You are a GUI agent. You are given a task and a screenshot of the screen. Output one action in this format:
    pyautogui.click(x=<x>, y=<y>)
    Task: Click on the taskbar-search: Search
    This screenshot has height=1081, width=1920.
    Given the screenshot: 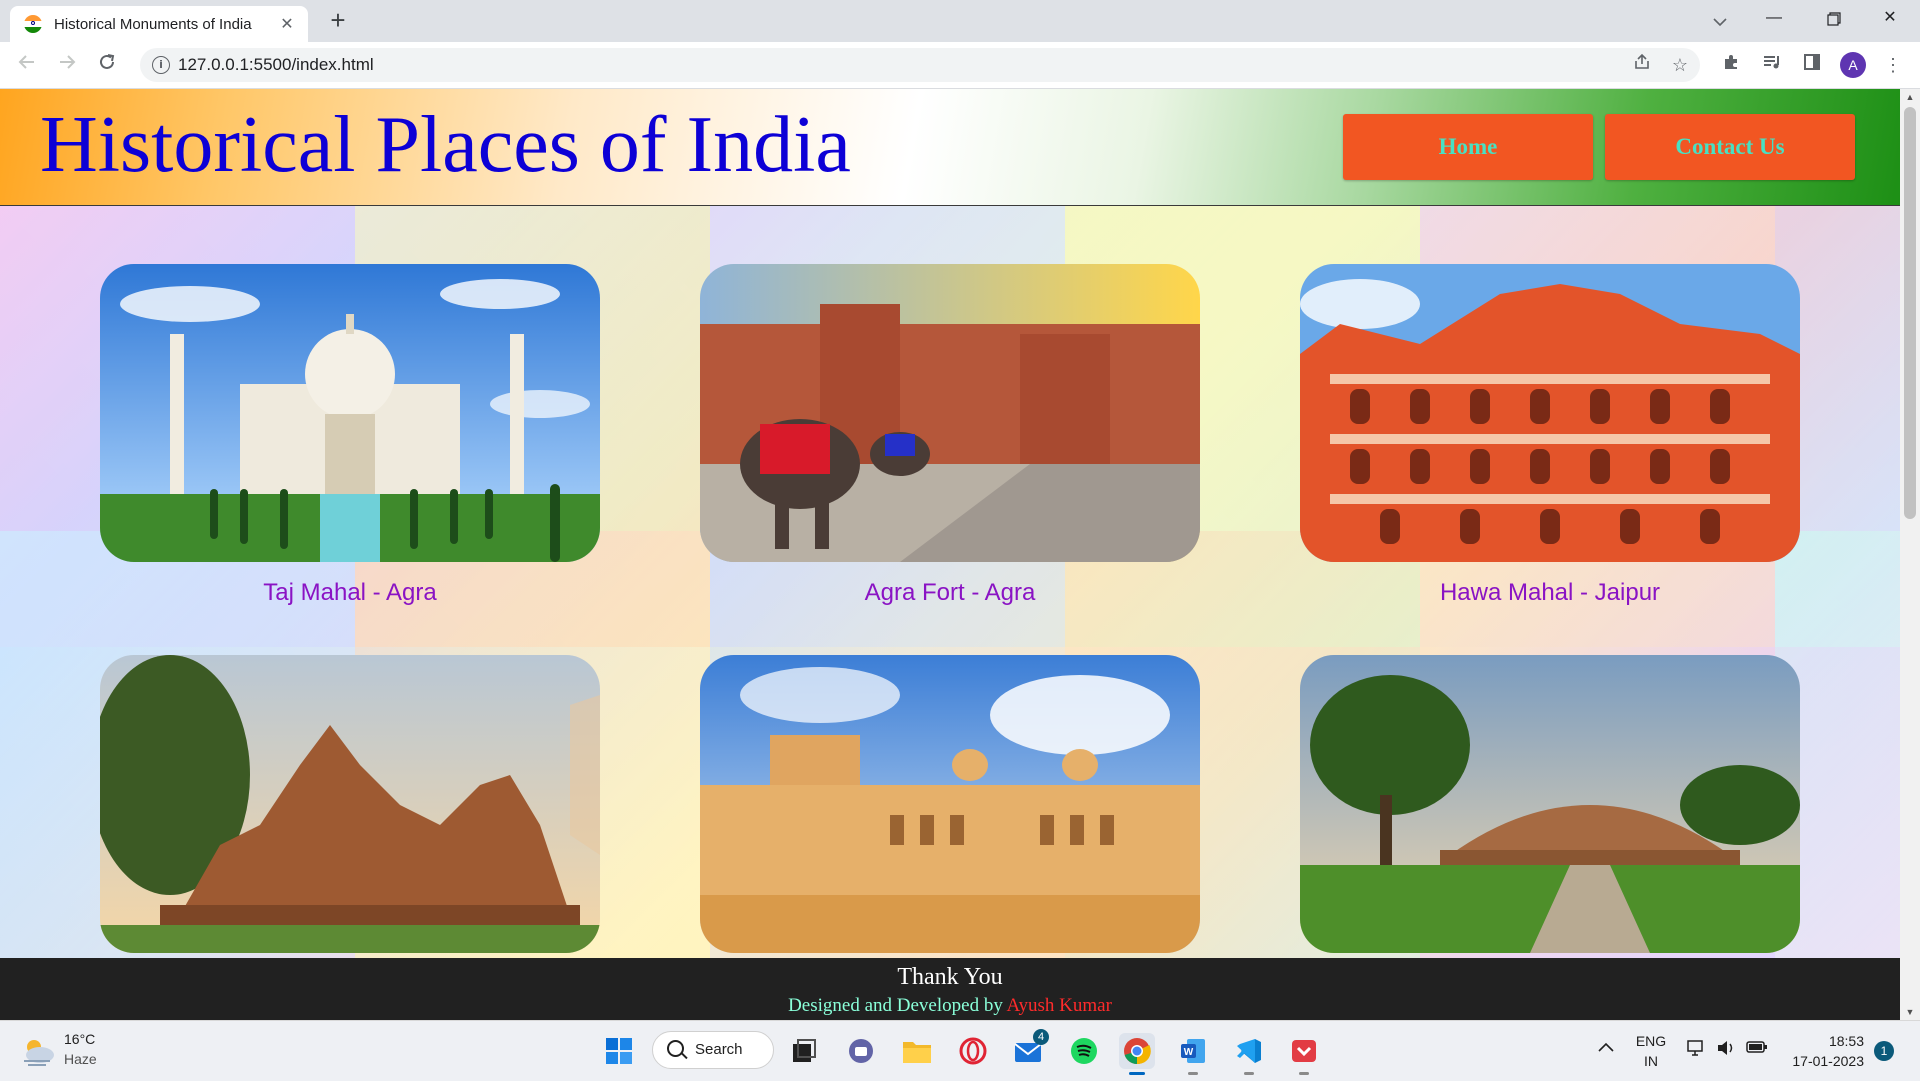 What is the action you would take?
    pyautogui.click(x=713, y=1050)
    